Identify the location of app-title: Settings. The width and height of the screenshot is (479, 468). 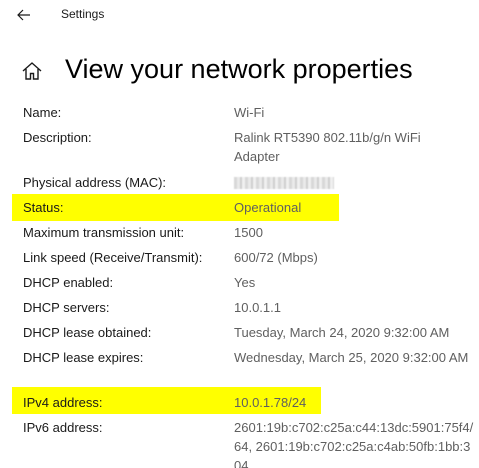
(83, 14).